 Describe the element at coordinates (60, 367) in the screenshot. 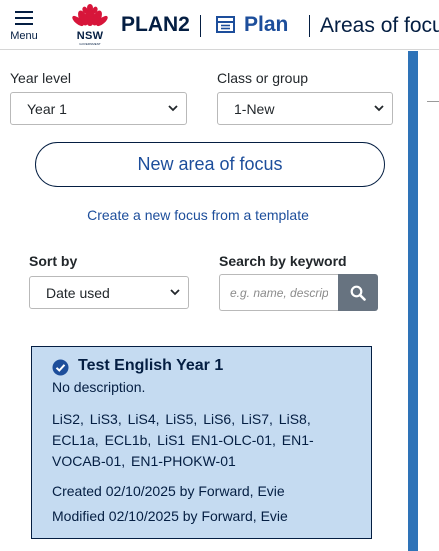

I see `check-circle-icon` at that location.